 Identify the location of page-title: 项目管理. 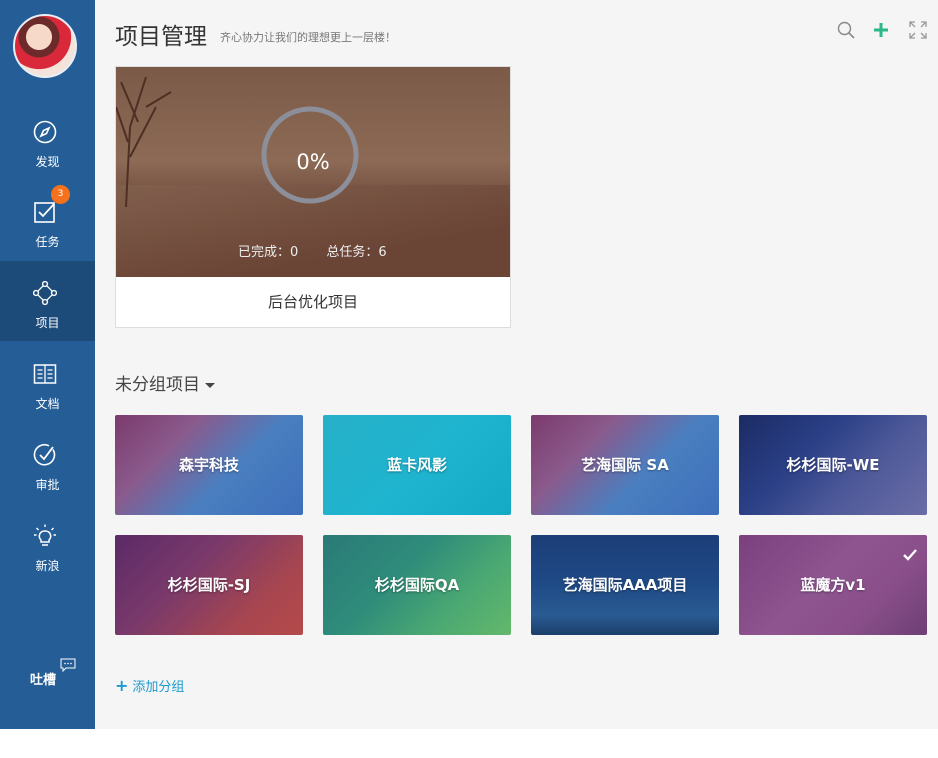
(161, 37).